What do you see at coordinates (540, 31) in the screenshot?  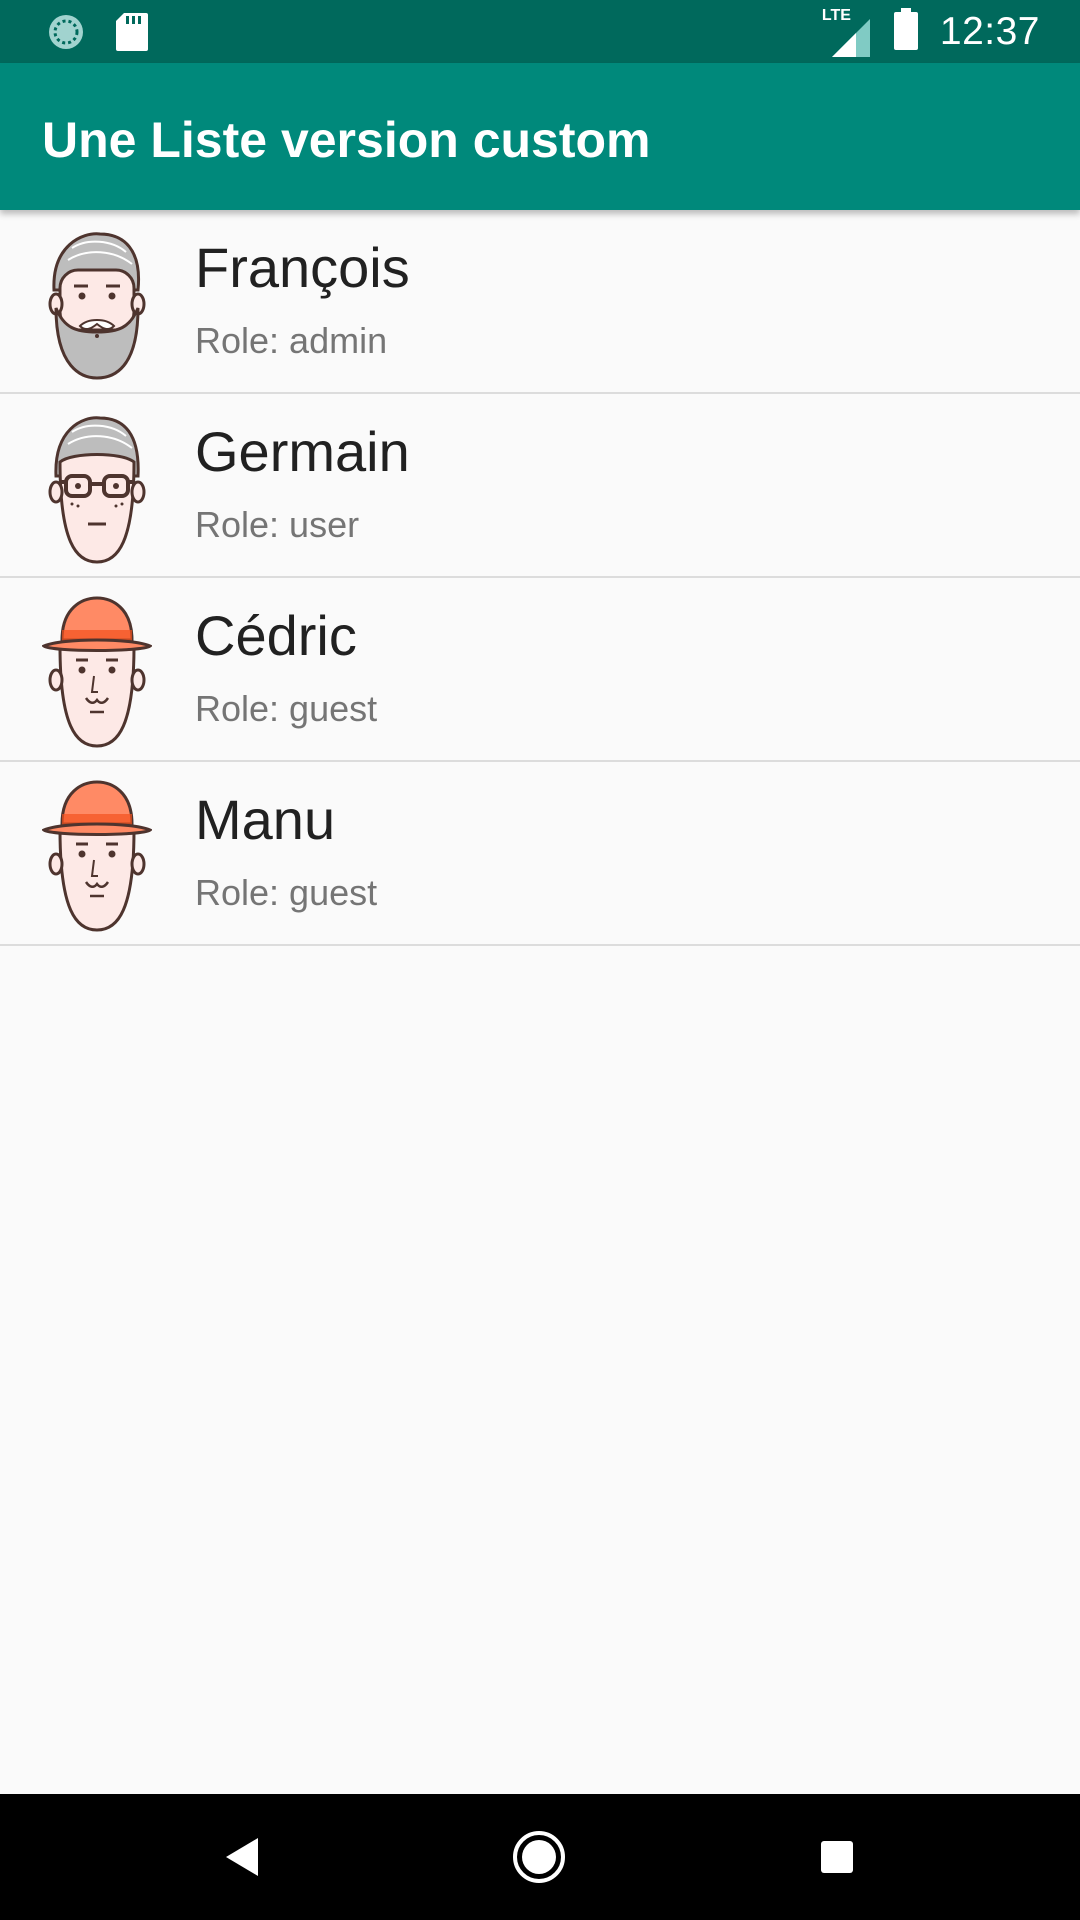 I see `status-bar: LTE 12:37` at bounding box center [540, 31].